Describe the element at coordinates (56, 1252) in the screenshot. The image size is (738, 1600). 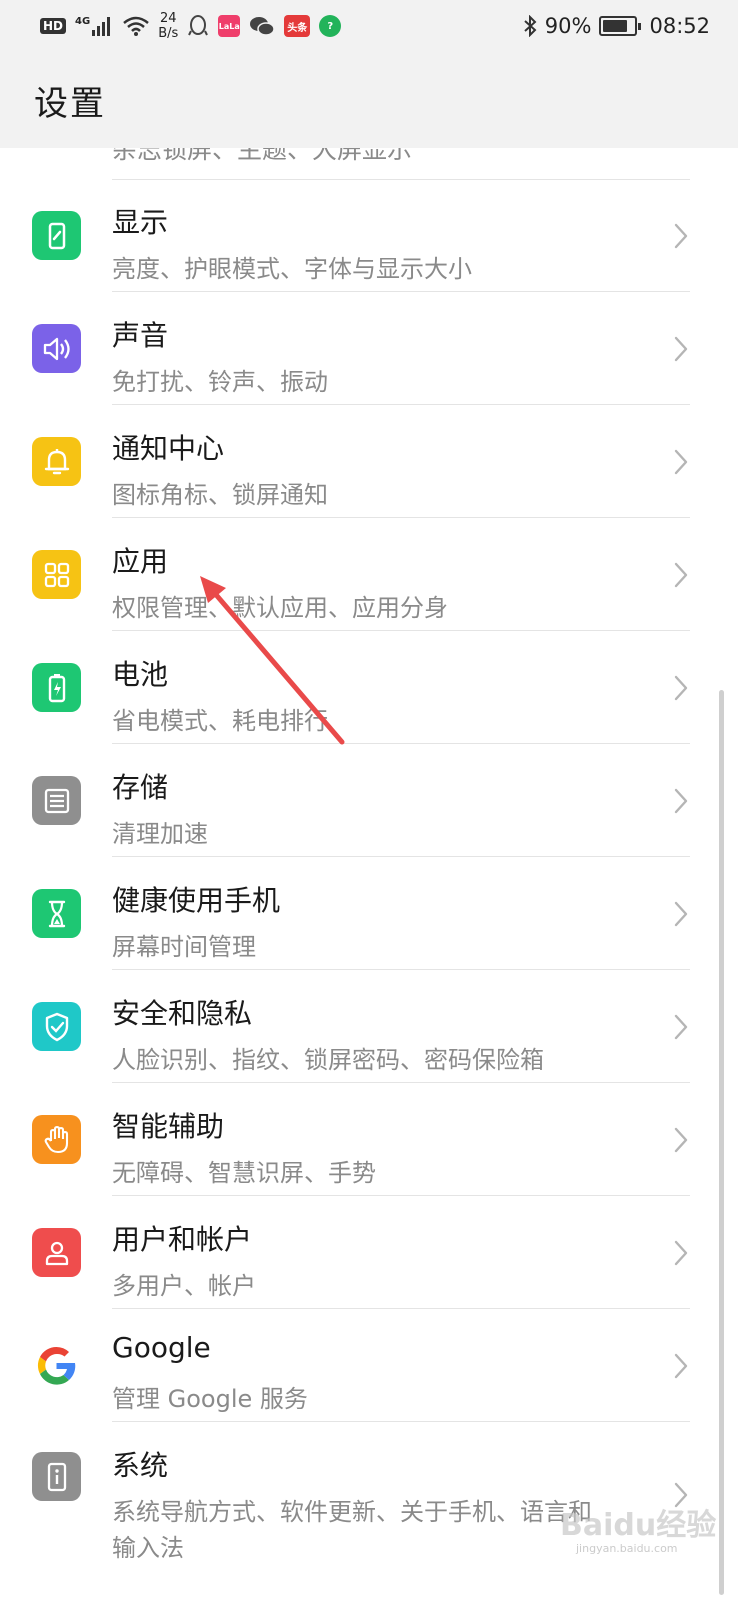
I see `user-icon` at that location.